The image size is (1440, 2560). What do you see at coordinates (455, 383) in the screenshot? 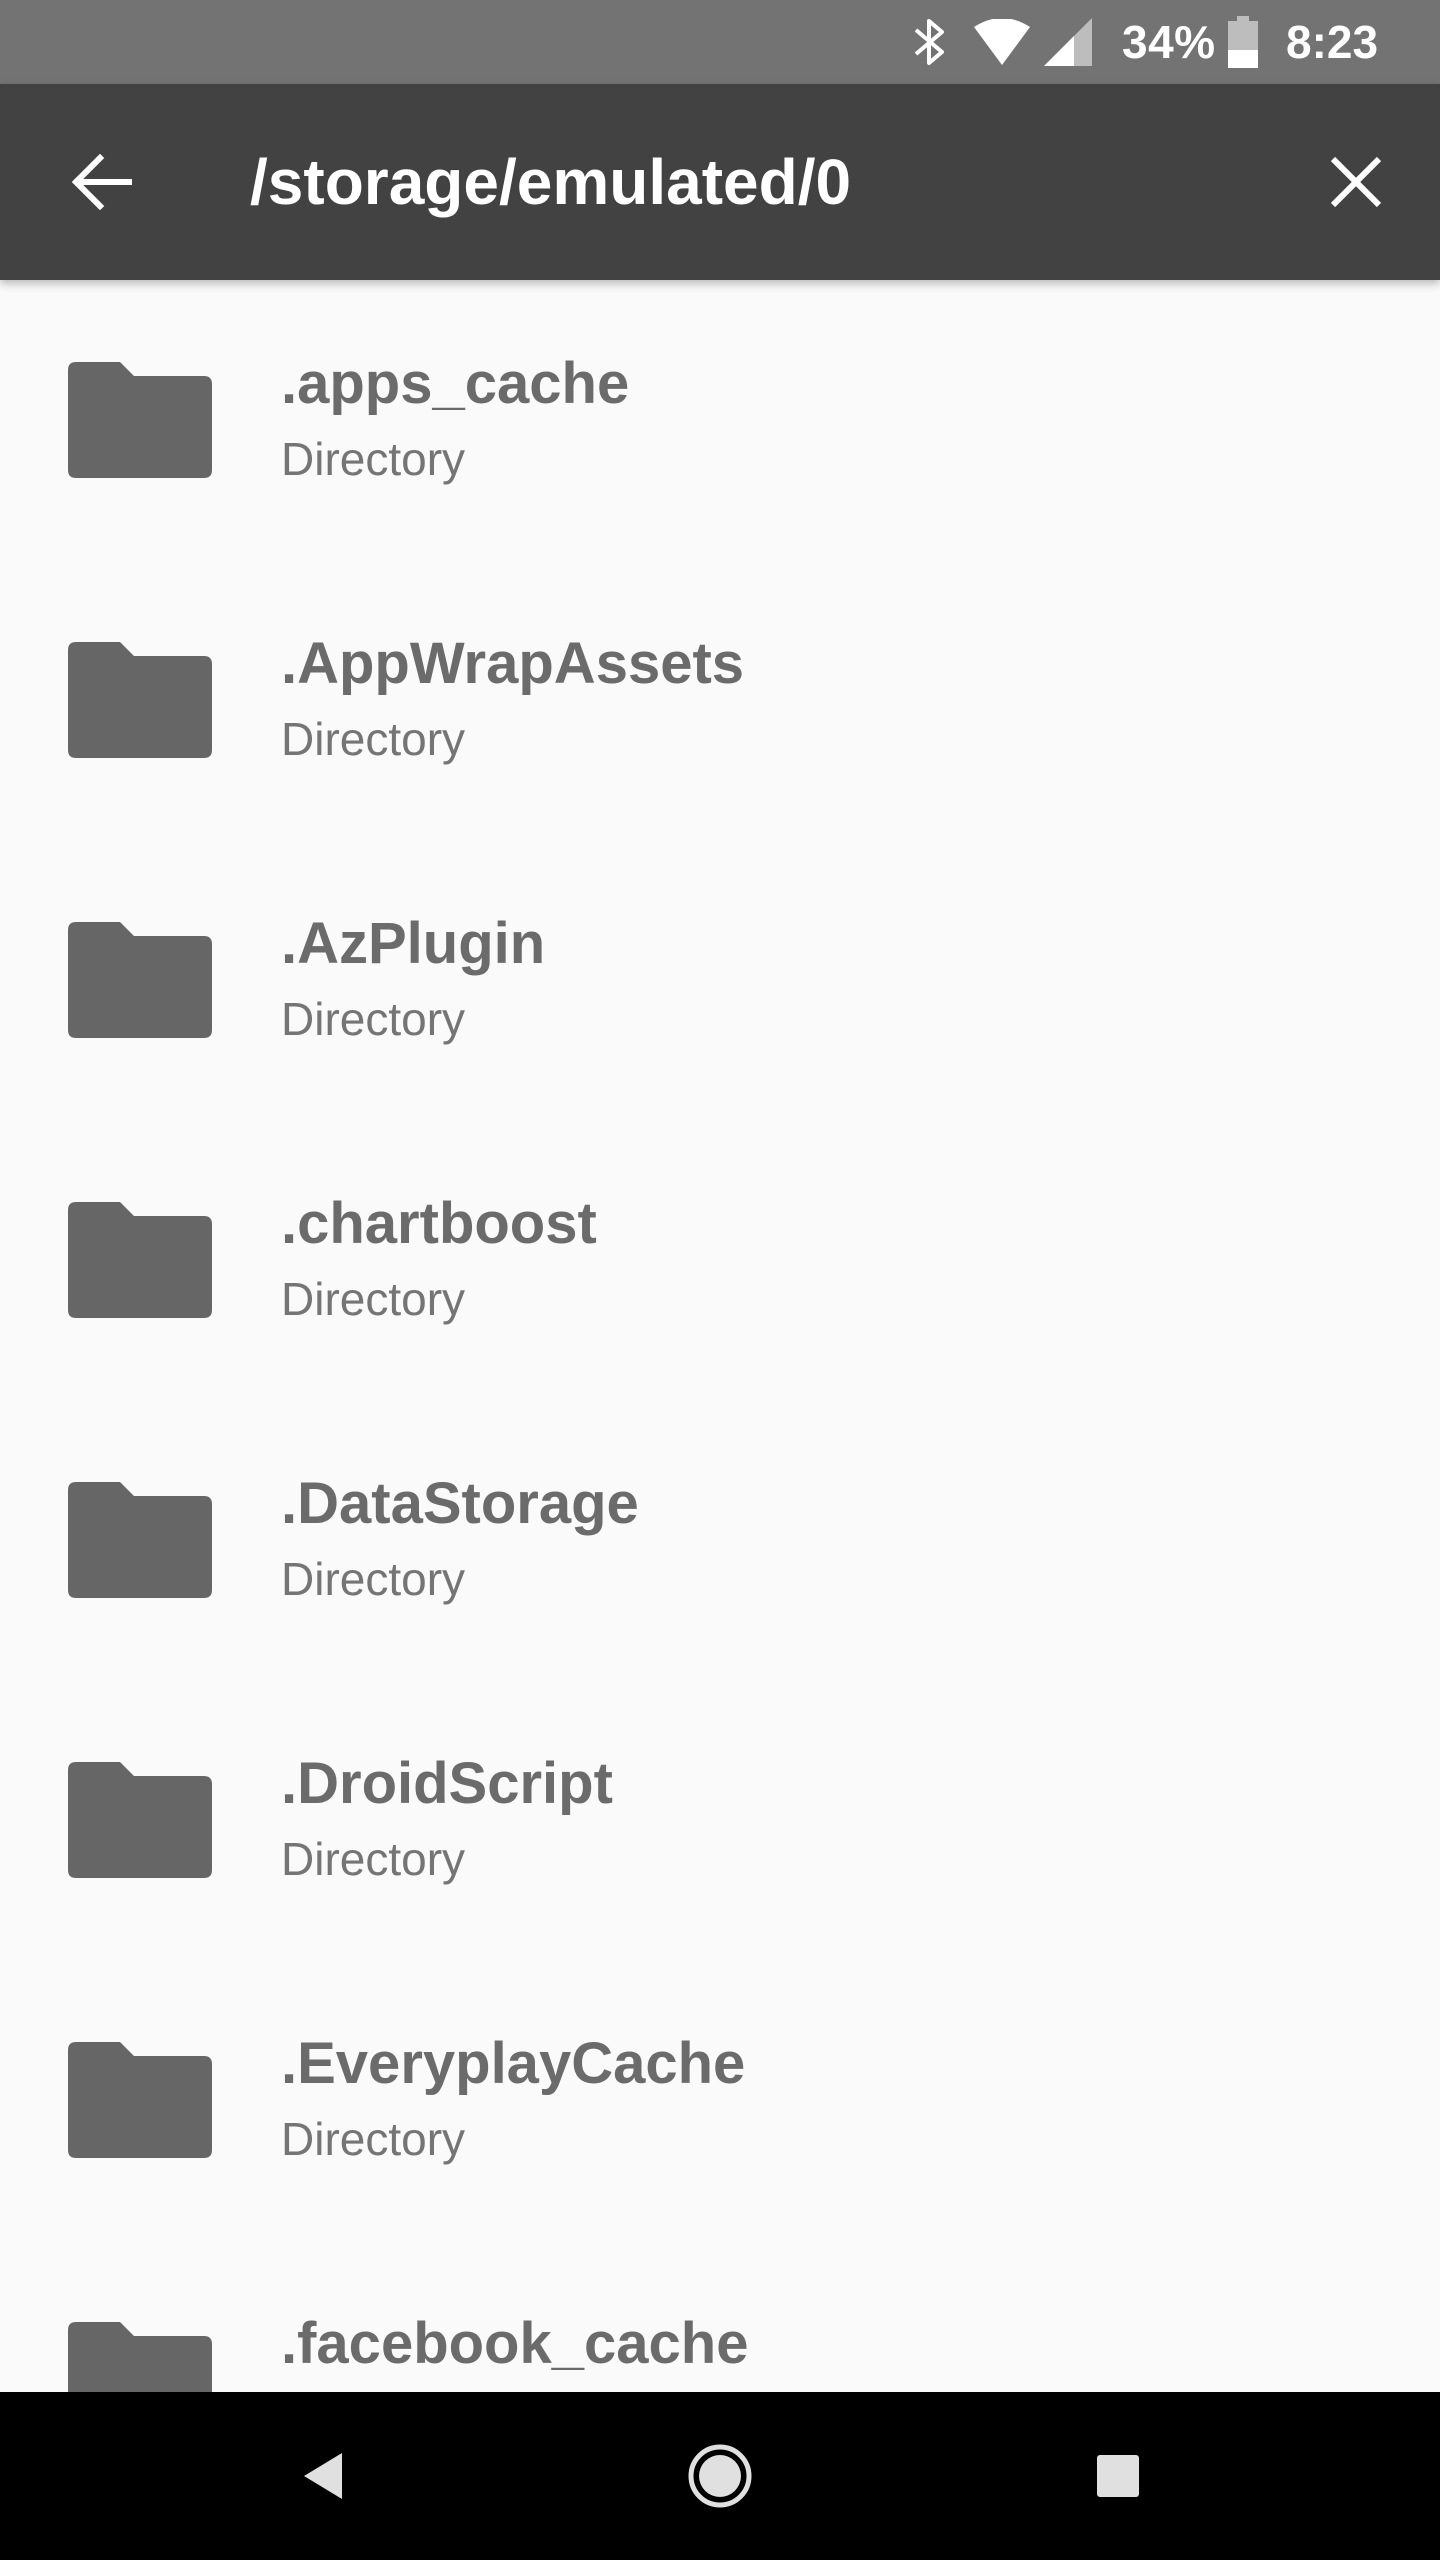
I see `item-name: .apps_cache` at bounding box center [455, 383].